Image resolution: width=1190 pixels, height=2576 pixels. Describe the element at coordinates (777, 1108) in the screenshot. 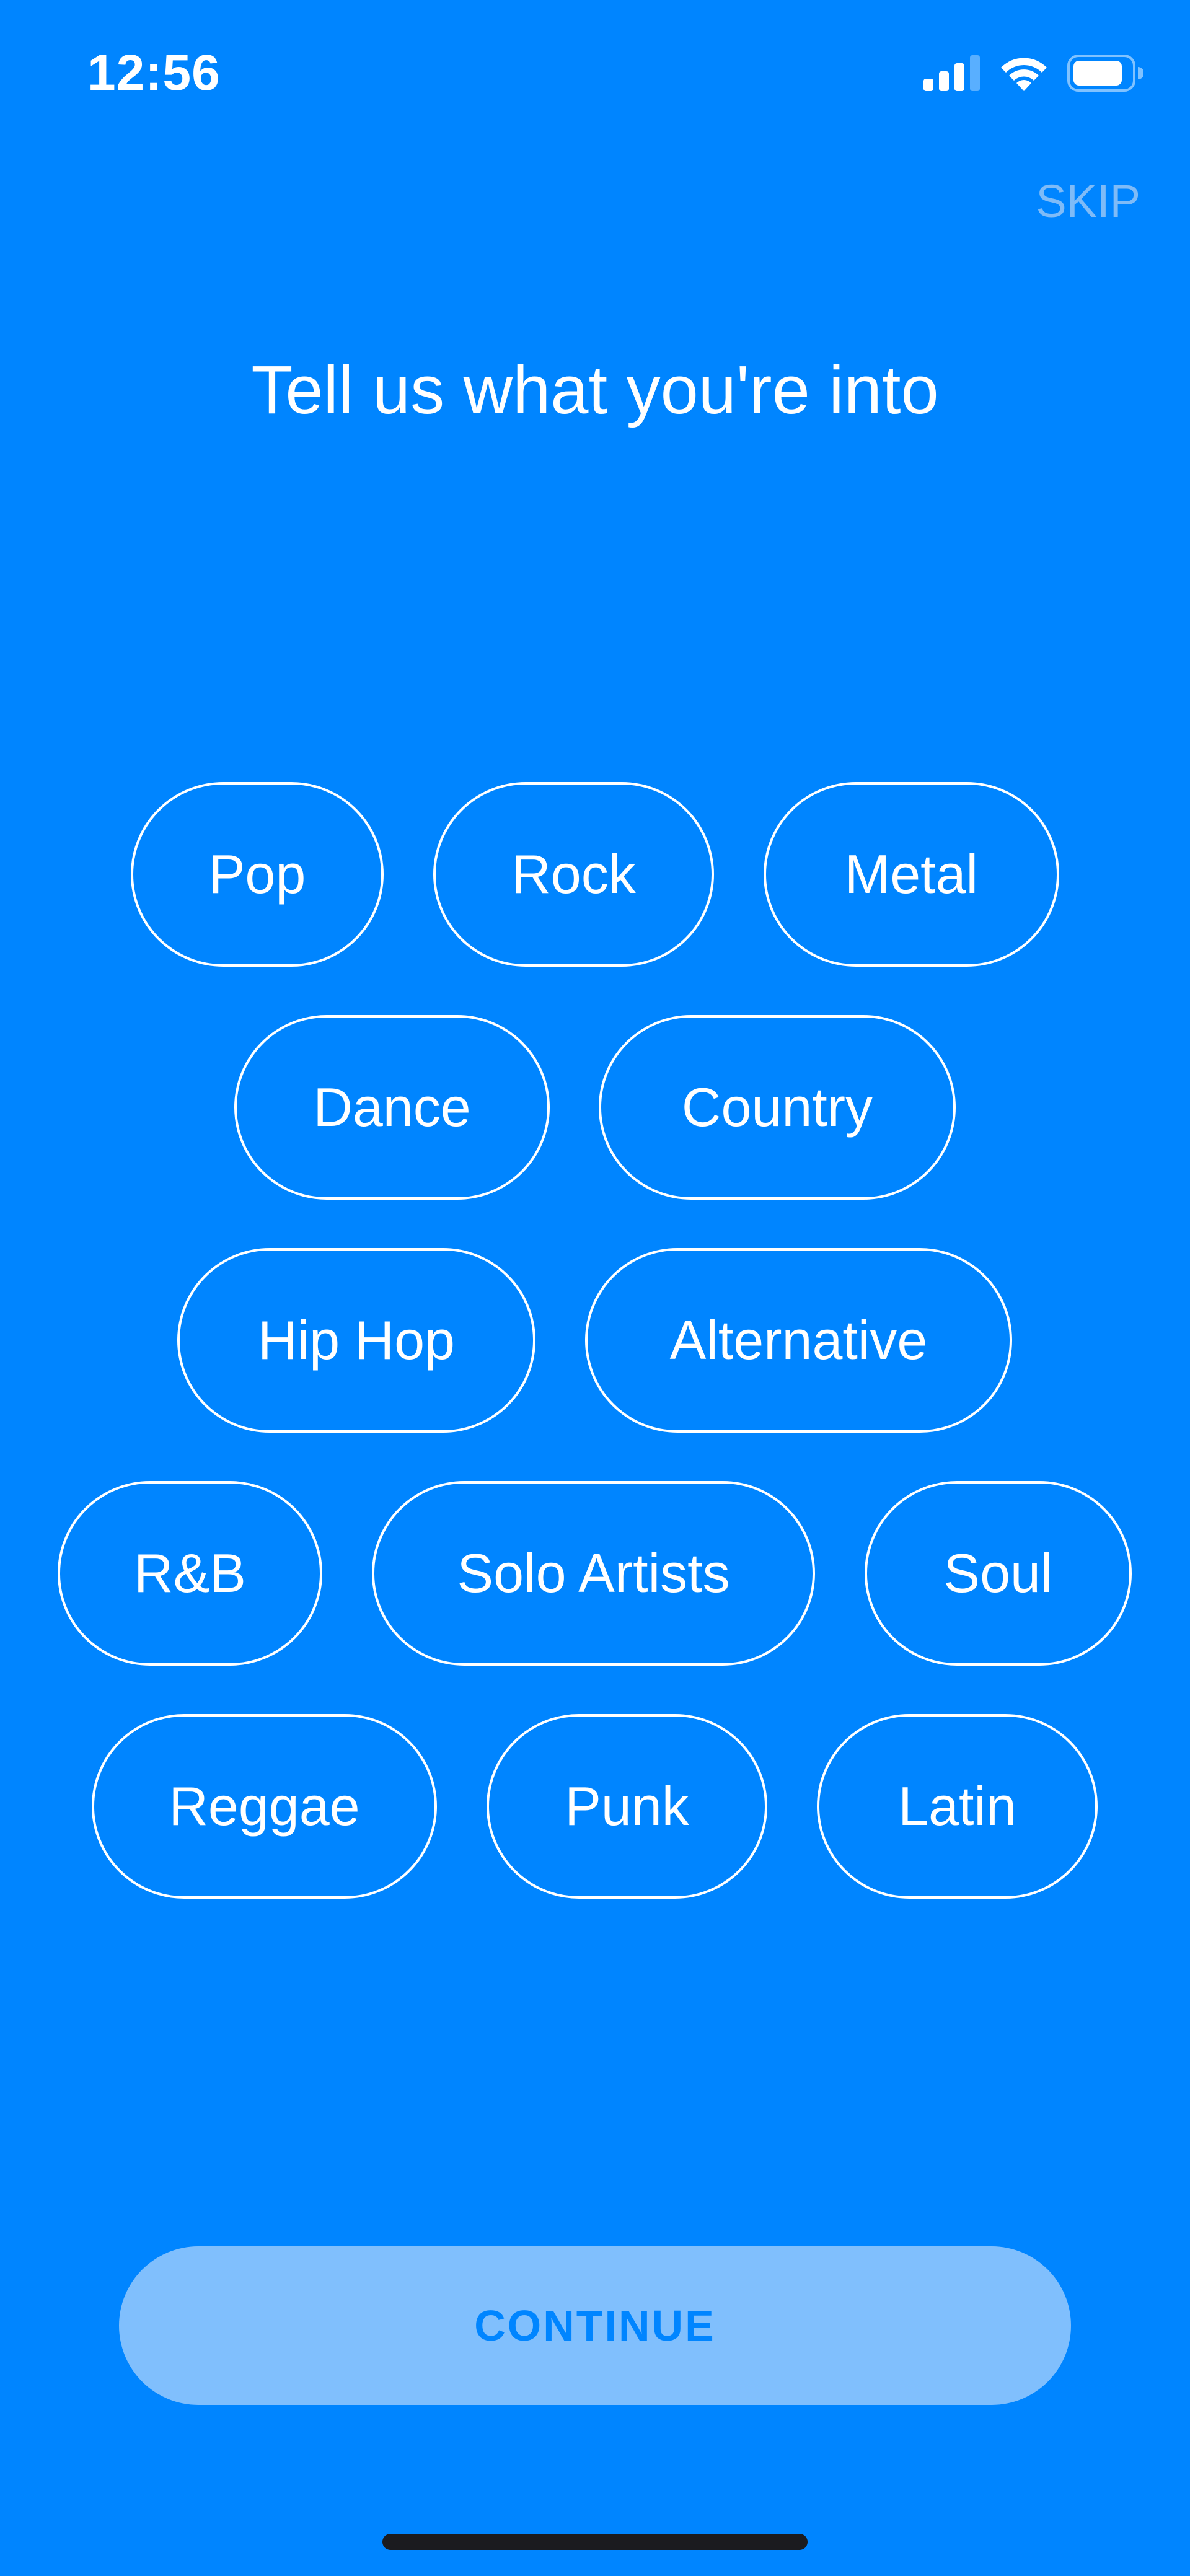

I see `genre-chip-country: Country` at that location.